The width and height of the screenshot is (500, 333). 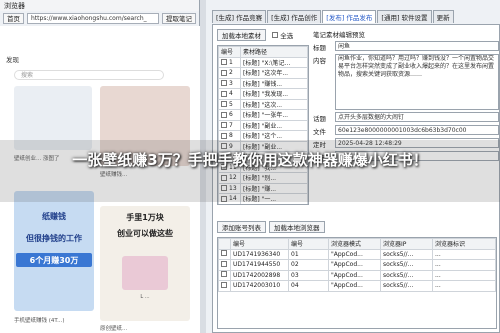 What do you see at coordinates (224, 244) in the screenshot?
I see `column-header` at bounding box center [224, 244].